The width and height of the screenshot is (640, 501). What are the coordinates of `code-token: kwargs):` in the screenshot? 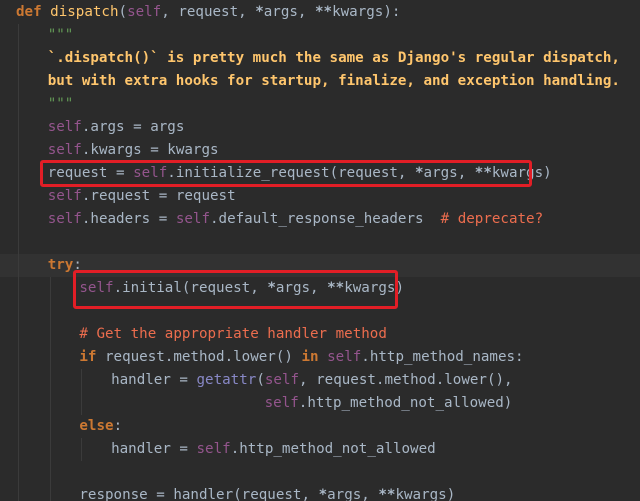 It's located at (366, 12).